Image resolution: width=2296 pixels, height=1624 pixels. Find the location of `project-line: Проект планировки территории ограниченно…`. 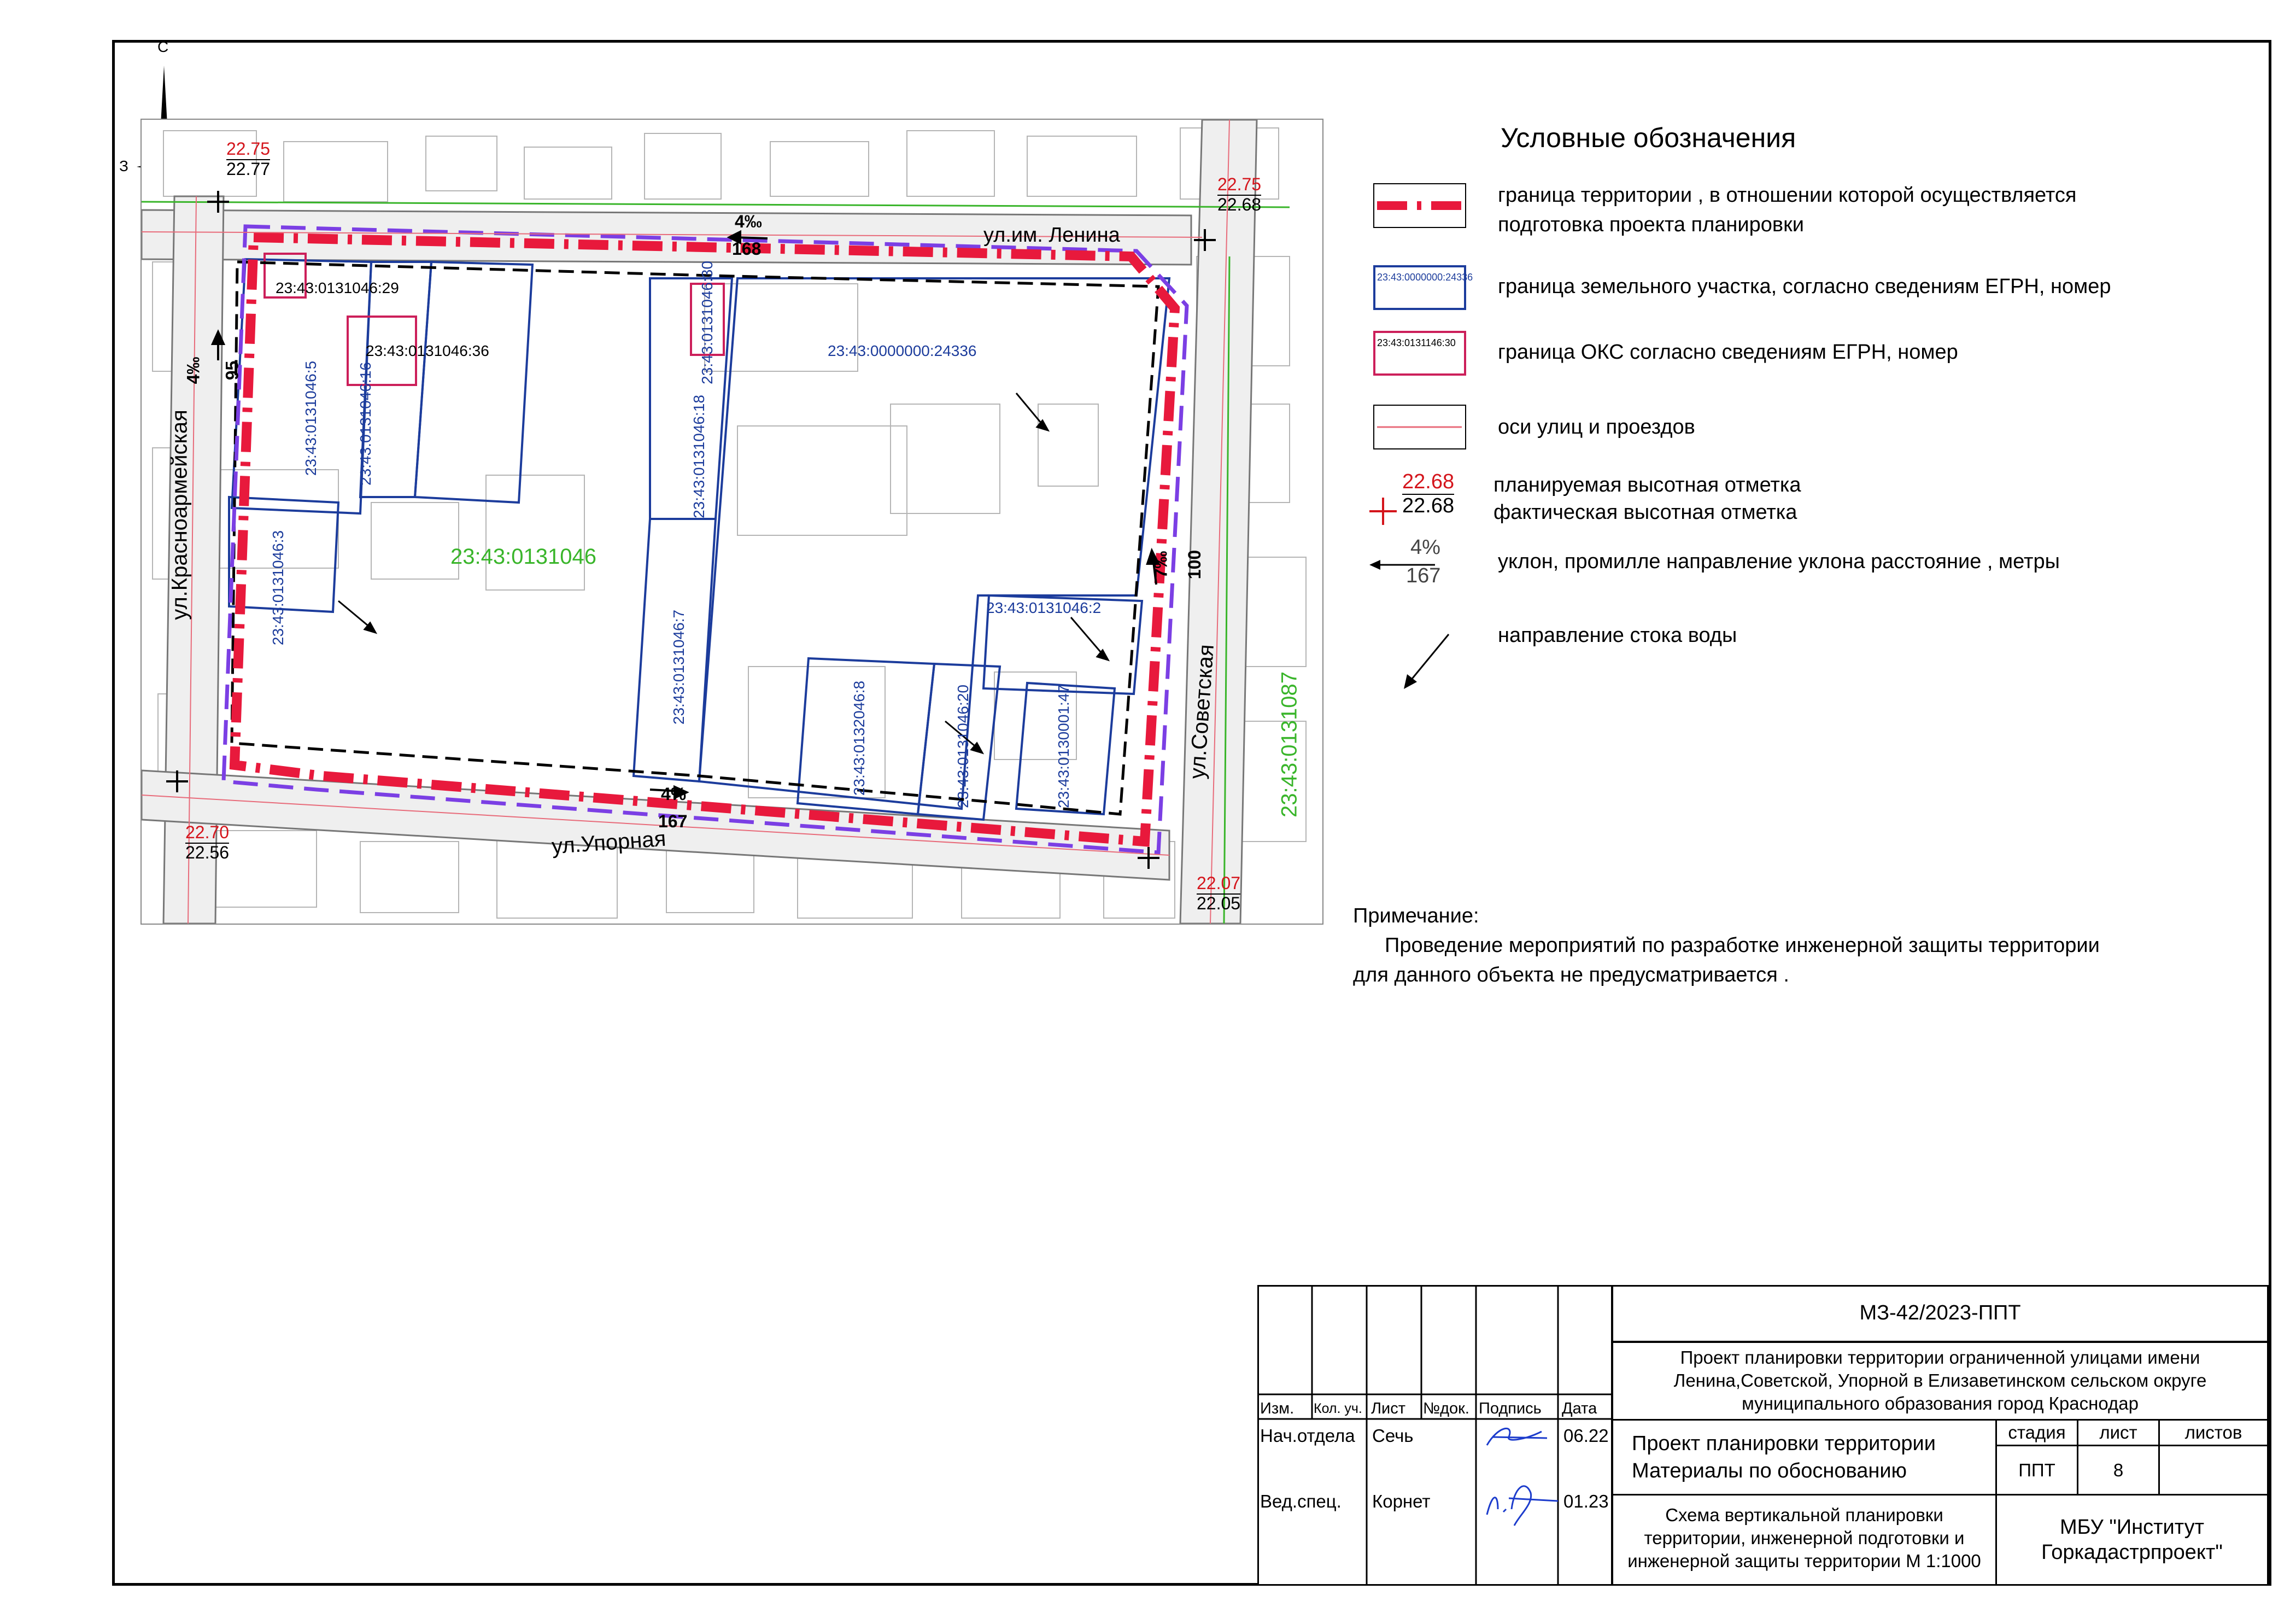

project-line: Проект планировки территории ограниченно… is located at coordinates (1940, 1357).